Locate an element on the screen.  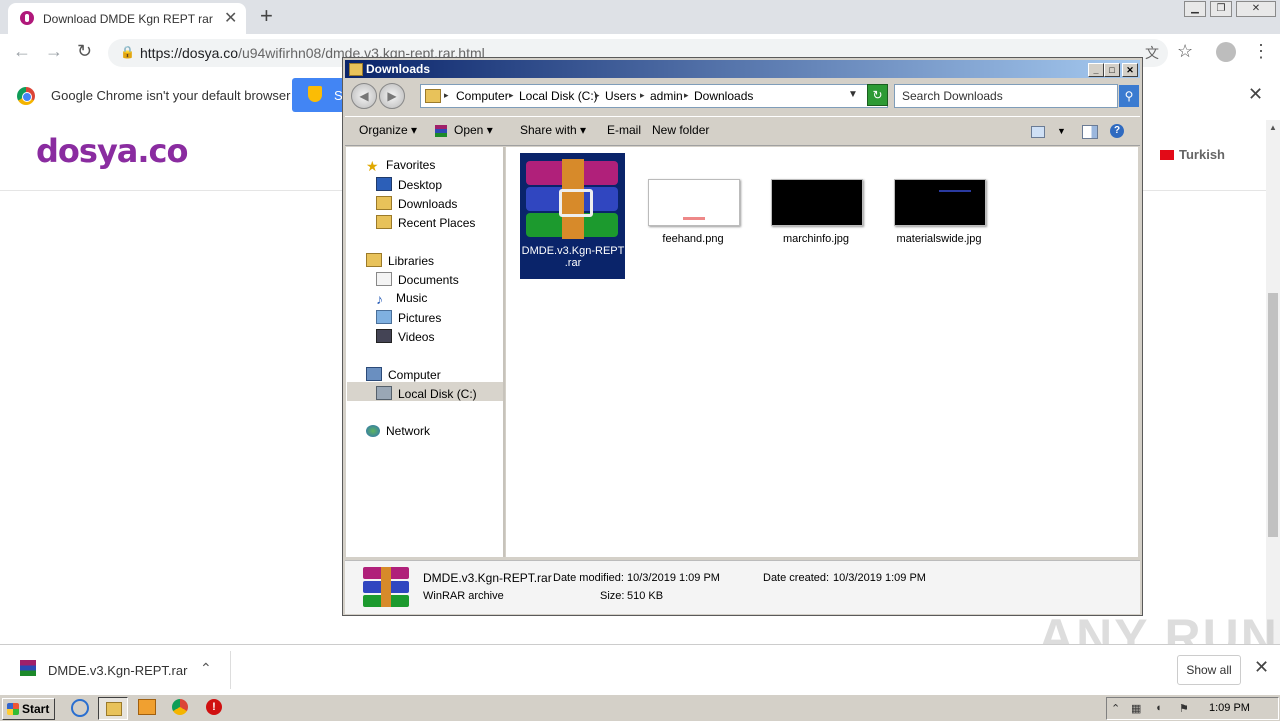
volume-icon: ◖ is located at coordinates (1162, 708).